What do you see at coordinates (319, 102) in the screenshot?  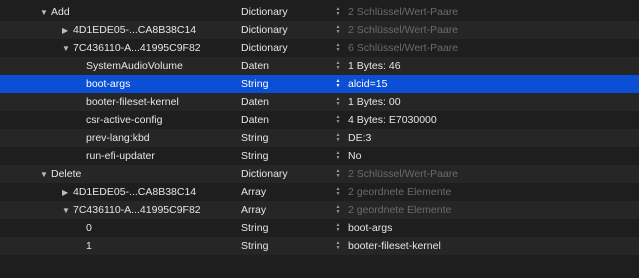 I see `table-row: booter-fileset-kernel Daten ▲ ▼ 1 Bytes: 00` at bounding box center [319, 102].